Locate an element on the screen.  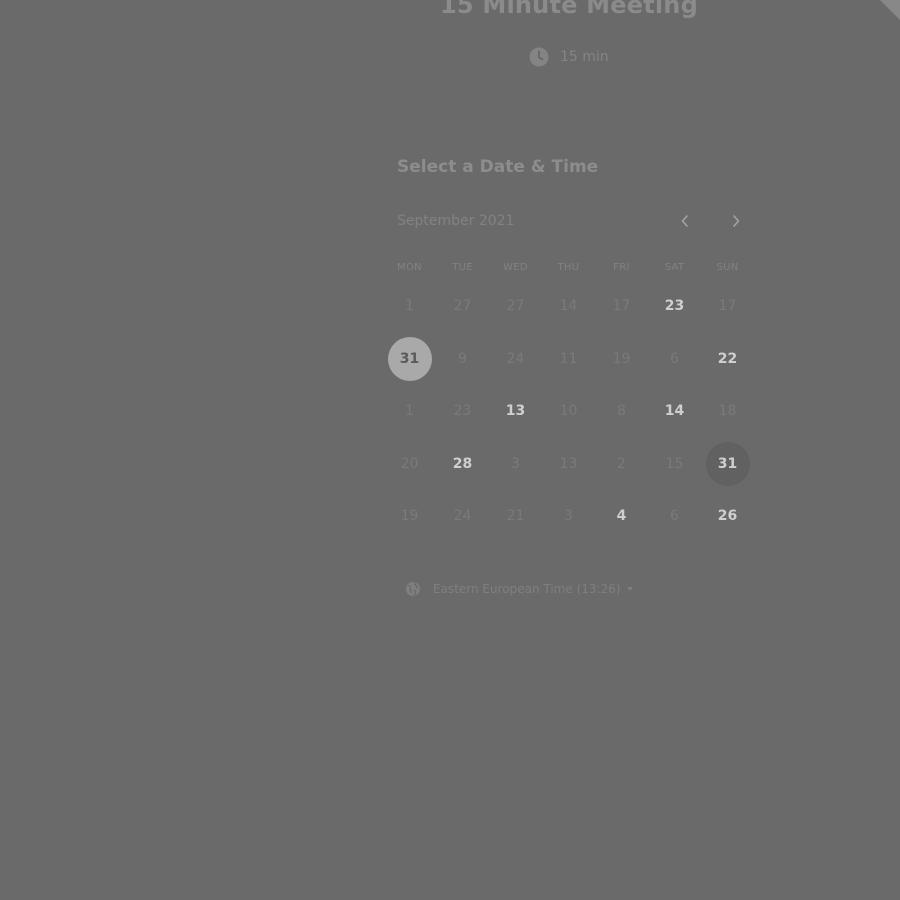
weekday-header: MON TUE WED THU FRI SAT SUN is located at coordinates (568, 271).